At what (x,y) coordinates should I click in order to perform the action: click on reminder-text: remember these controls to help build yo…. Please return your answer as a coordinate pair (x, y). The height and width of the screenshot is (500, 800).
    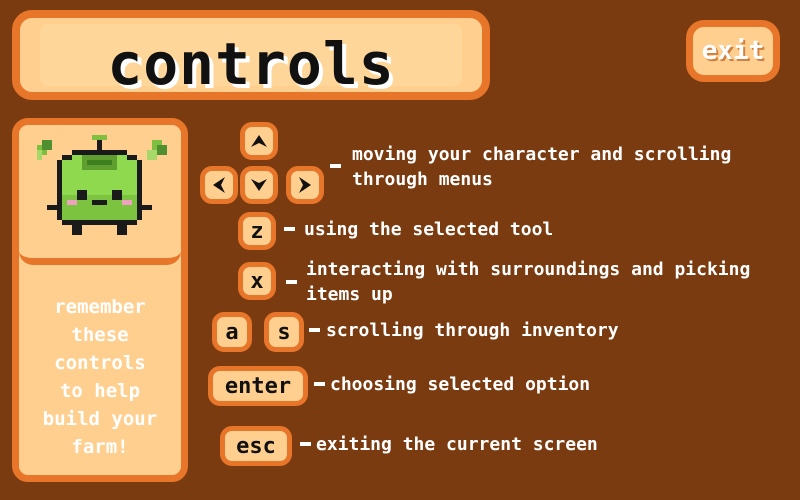
    Looking at the image, I should click on (100, 377).